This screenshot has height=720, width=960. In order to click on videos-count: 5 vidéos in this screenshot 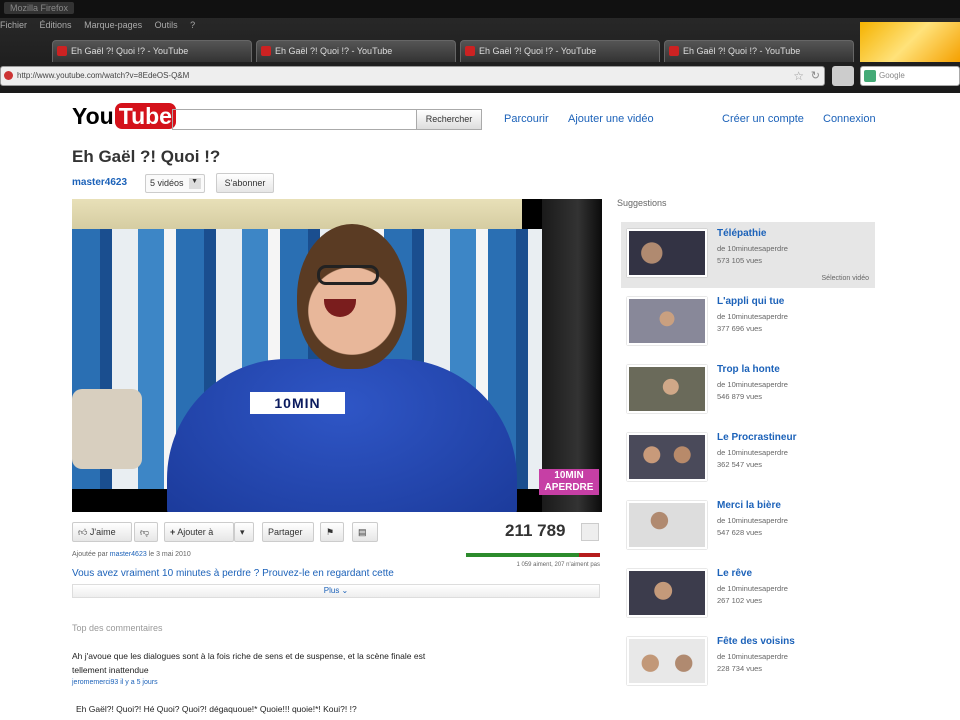, I will do `click(167, 183)`.